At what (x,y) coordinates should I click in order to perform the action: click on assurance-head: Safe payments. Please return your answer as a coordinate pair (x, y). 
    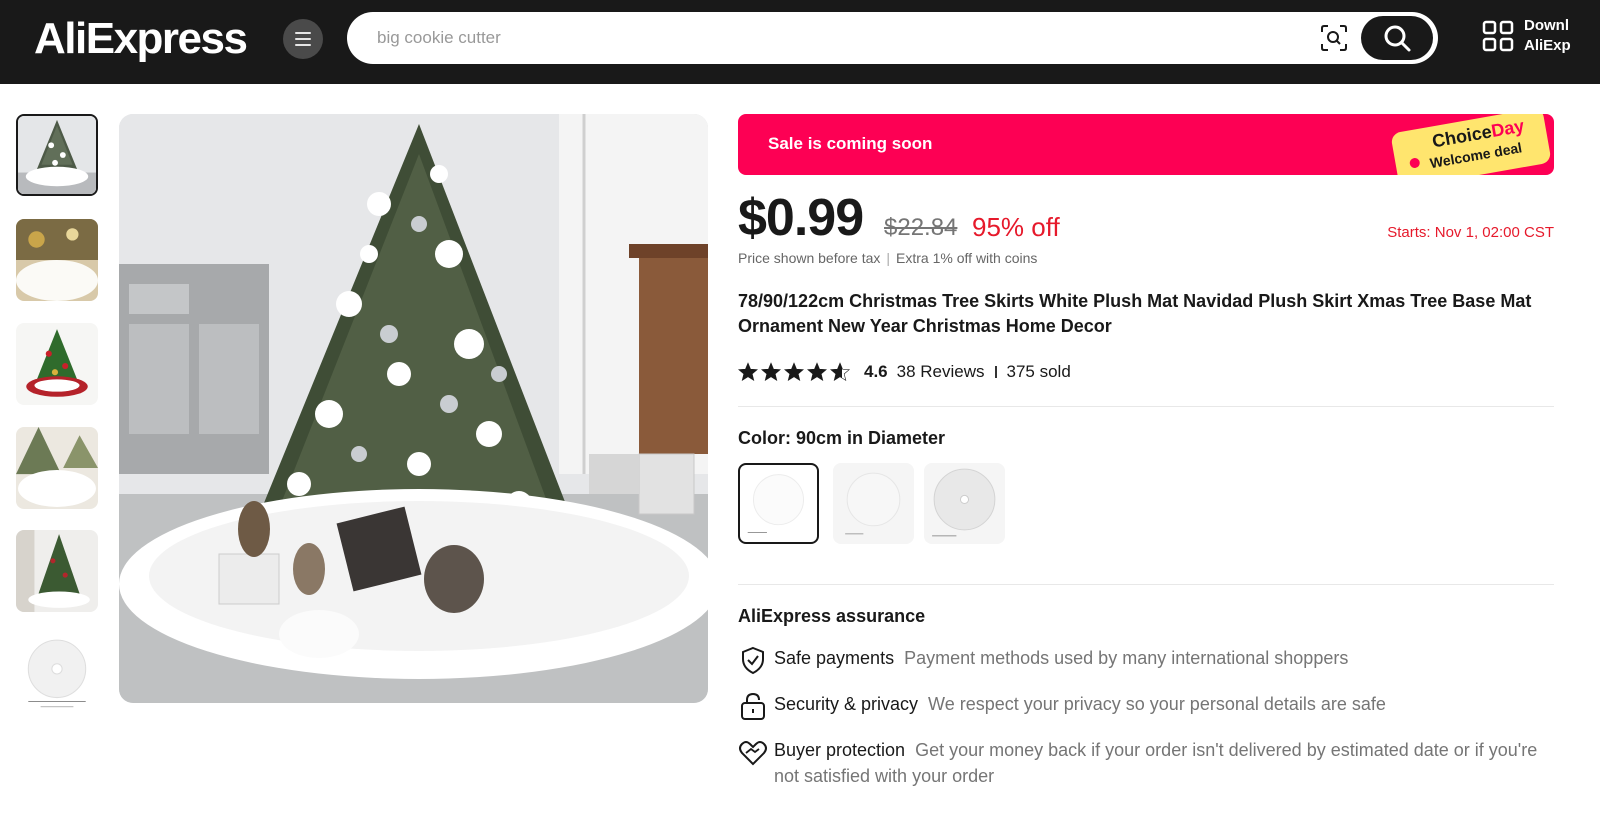
    Looking at the image, I should click on (834, 658).